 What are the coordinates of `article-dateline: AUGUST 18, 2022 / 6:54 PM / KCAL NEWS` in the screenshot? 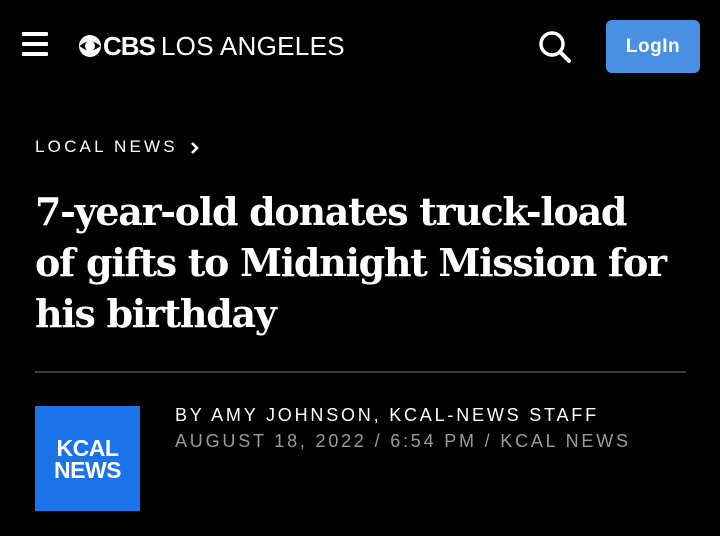 It's located at (403, 441).